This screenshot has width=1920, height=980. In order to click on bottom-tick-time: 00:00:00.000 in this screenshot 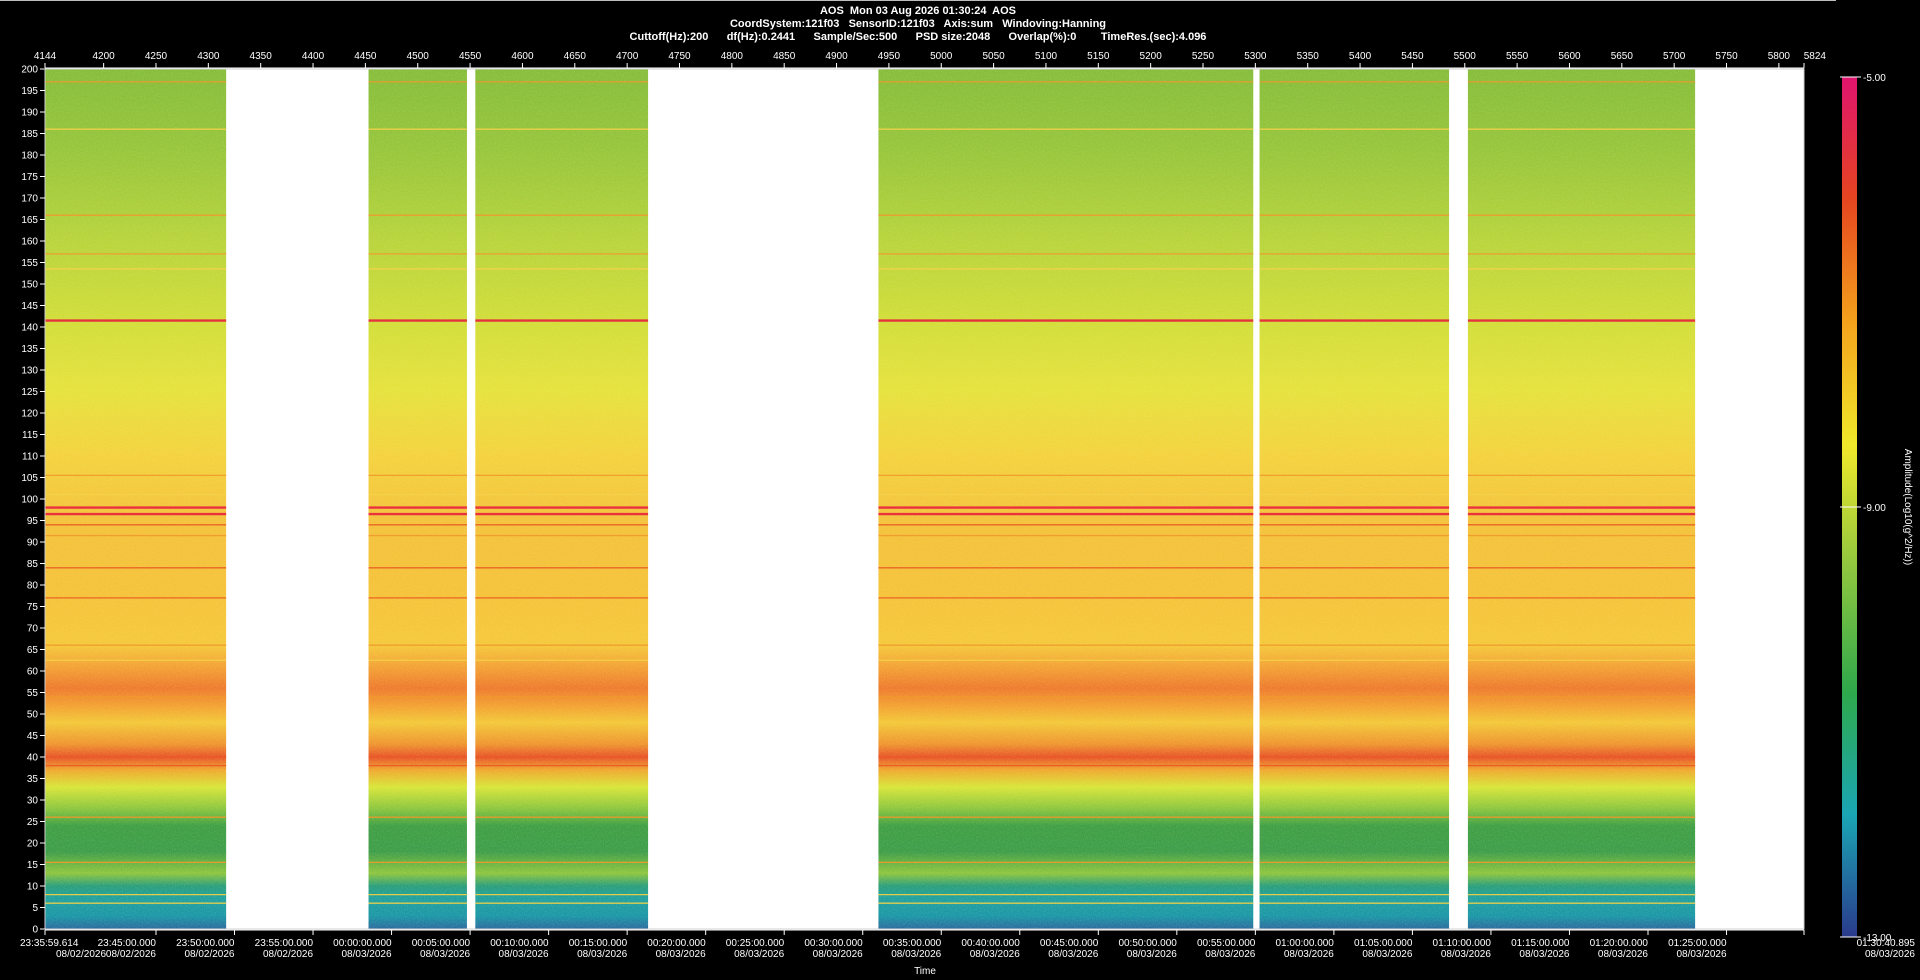, I will do `click(362, 943)`.